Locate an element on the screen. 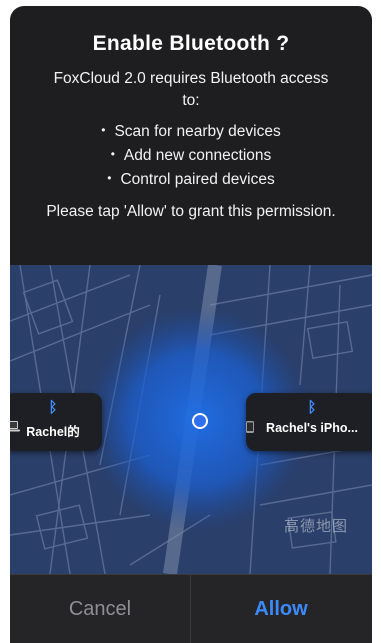  phone-icon is located at coordinates (250, 427).